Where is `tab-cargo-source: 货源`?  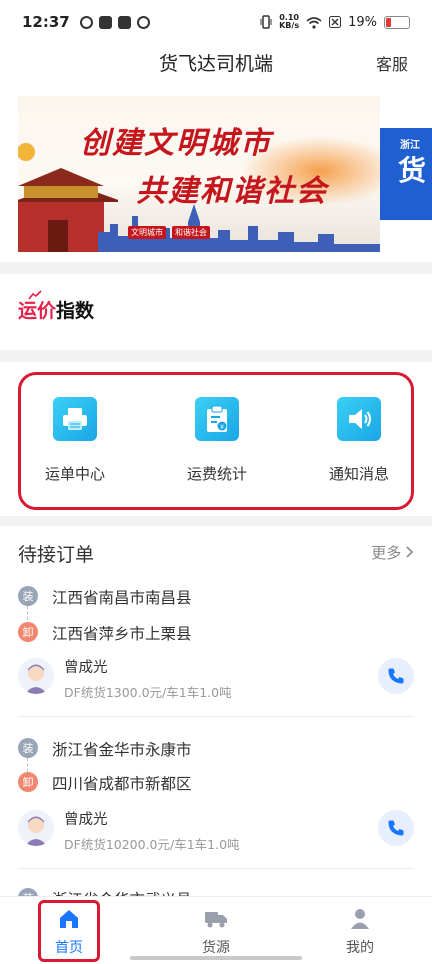 tab-cargo-source: 货源 is located at coordinates (216, 932).